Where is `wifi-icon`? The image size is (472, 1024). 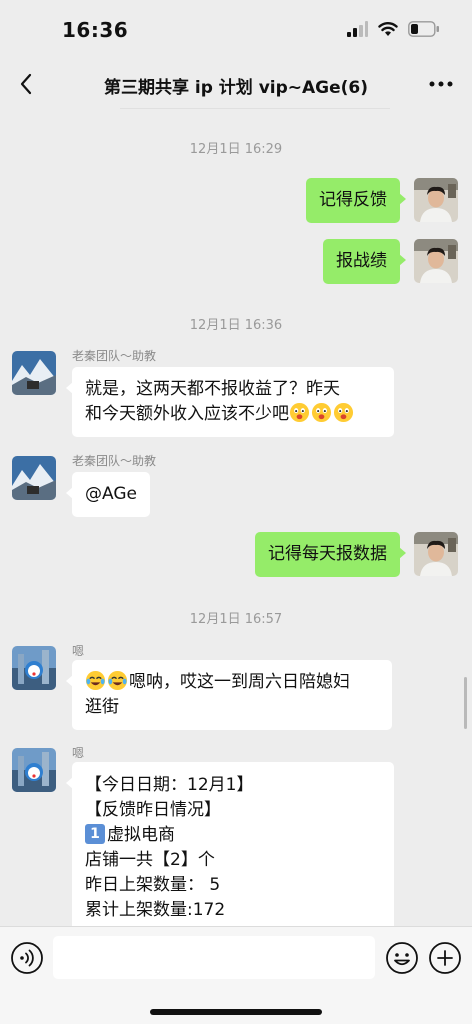
wifi-icon is located at coordinates (388, 29).